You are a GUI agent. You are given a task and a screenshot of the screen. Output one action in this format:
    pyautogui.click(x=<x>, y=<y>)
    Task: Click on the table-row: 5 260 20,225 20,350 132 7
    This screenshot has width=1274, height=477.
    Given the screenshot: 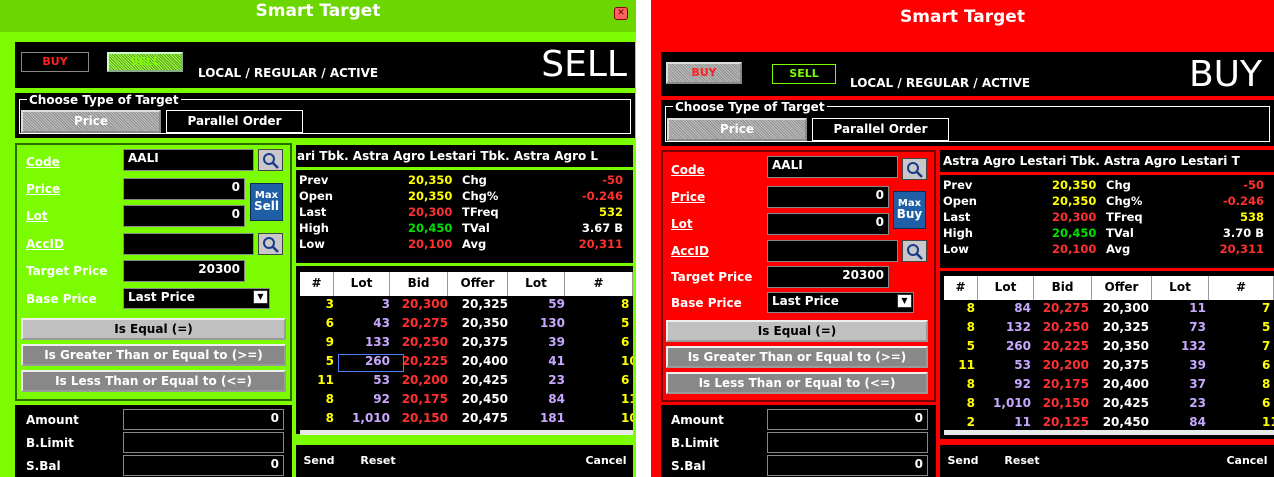 What is the action you would take?
    pyautogui.click(x=1109, y=348)
    